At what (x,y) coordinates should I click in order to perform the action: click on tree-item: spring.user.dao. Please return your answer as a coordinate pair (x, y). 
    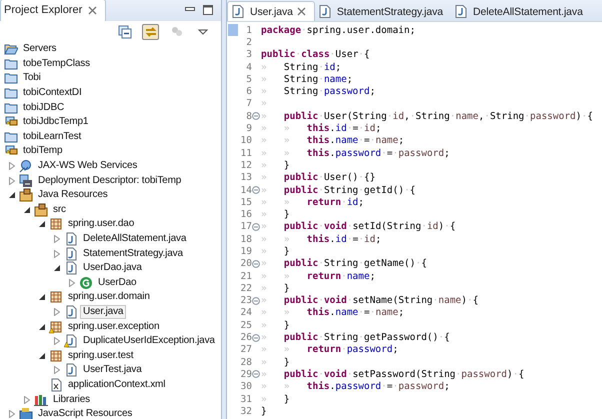
    Looking at the image, I should click on (101, 224).